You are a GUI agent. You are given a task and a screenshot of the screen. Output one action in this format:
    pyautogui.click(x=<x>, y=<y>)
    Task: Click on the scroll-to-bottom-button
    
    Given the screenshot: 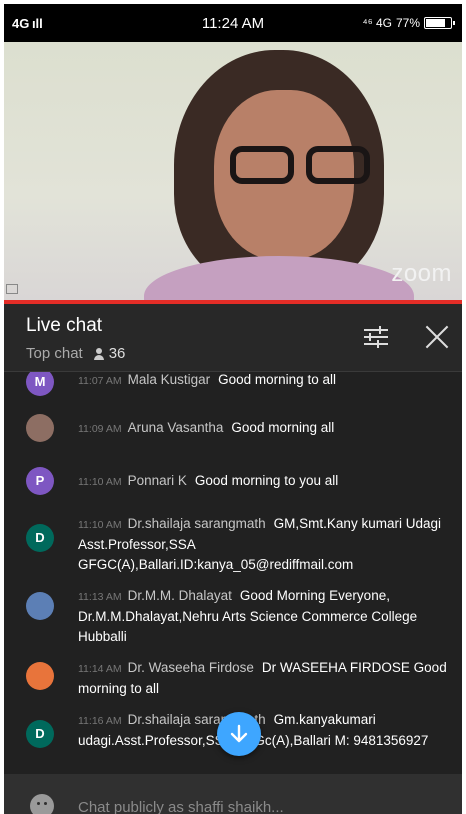 What is the action you would take?
    pyautogui.click(x=239, y=734)
    